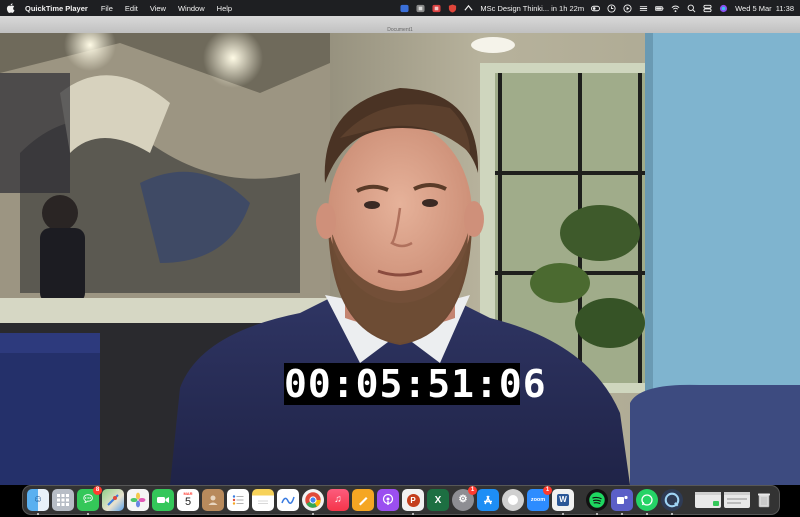  I want to click on dock-contacts, so click(213, 500).